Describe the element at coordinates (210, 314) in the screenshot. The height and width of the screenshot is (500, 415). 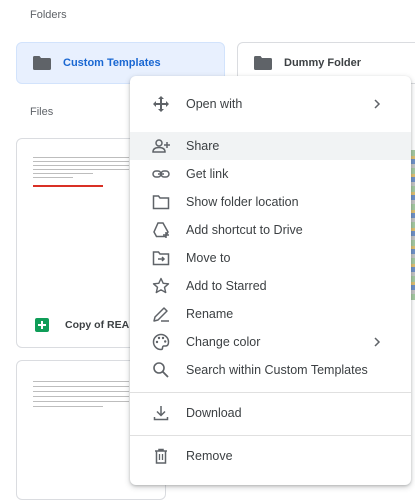
I see `menu-item-label: Rename` at that location.